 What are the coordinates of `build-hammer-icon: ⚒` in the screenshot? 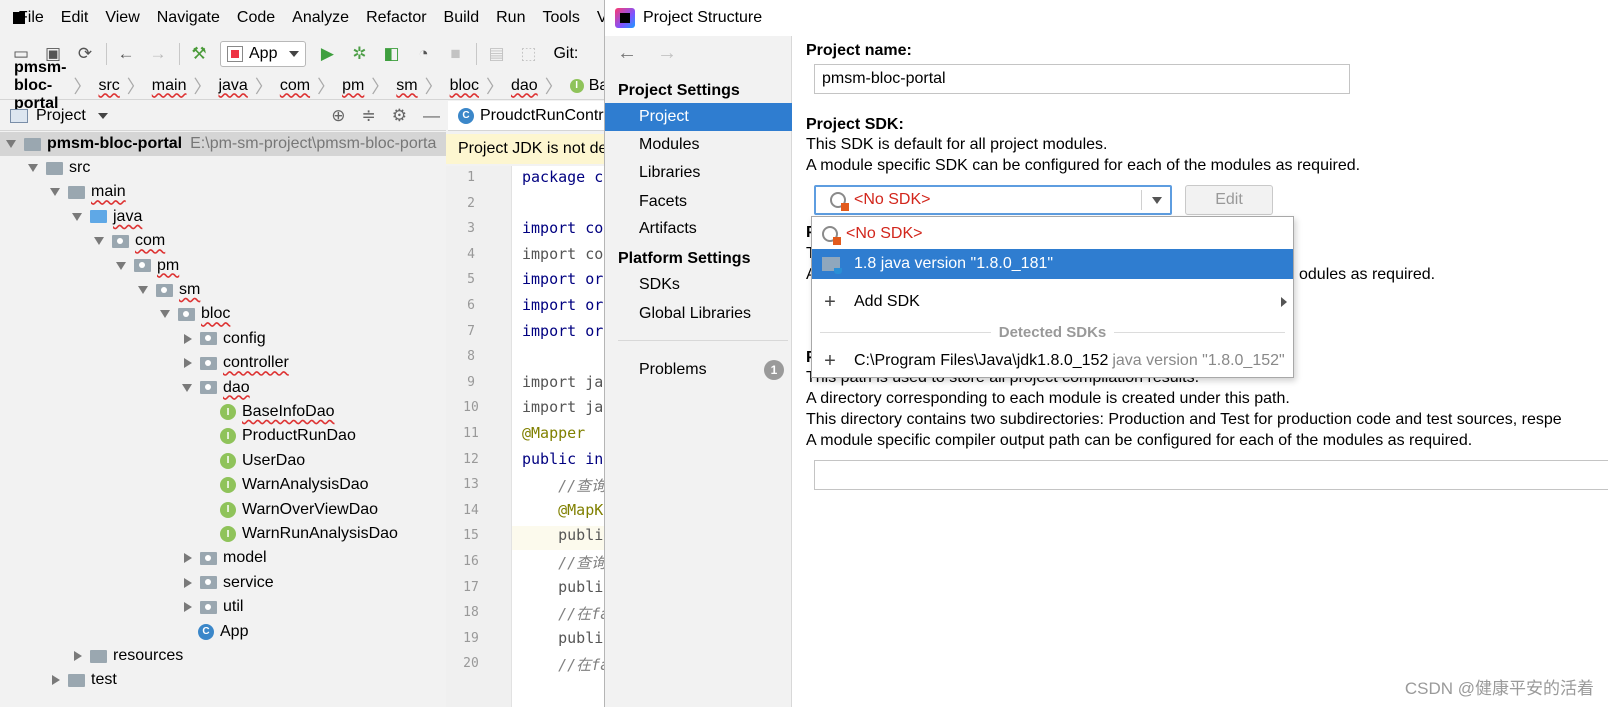 It's located at (199, 54).